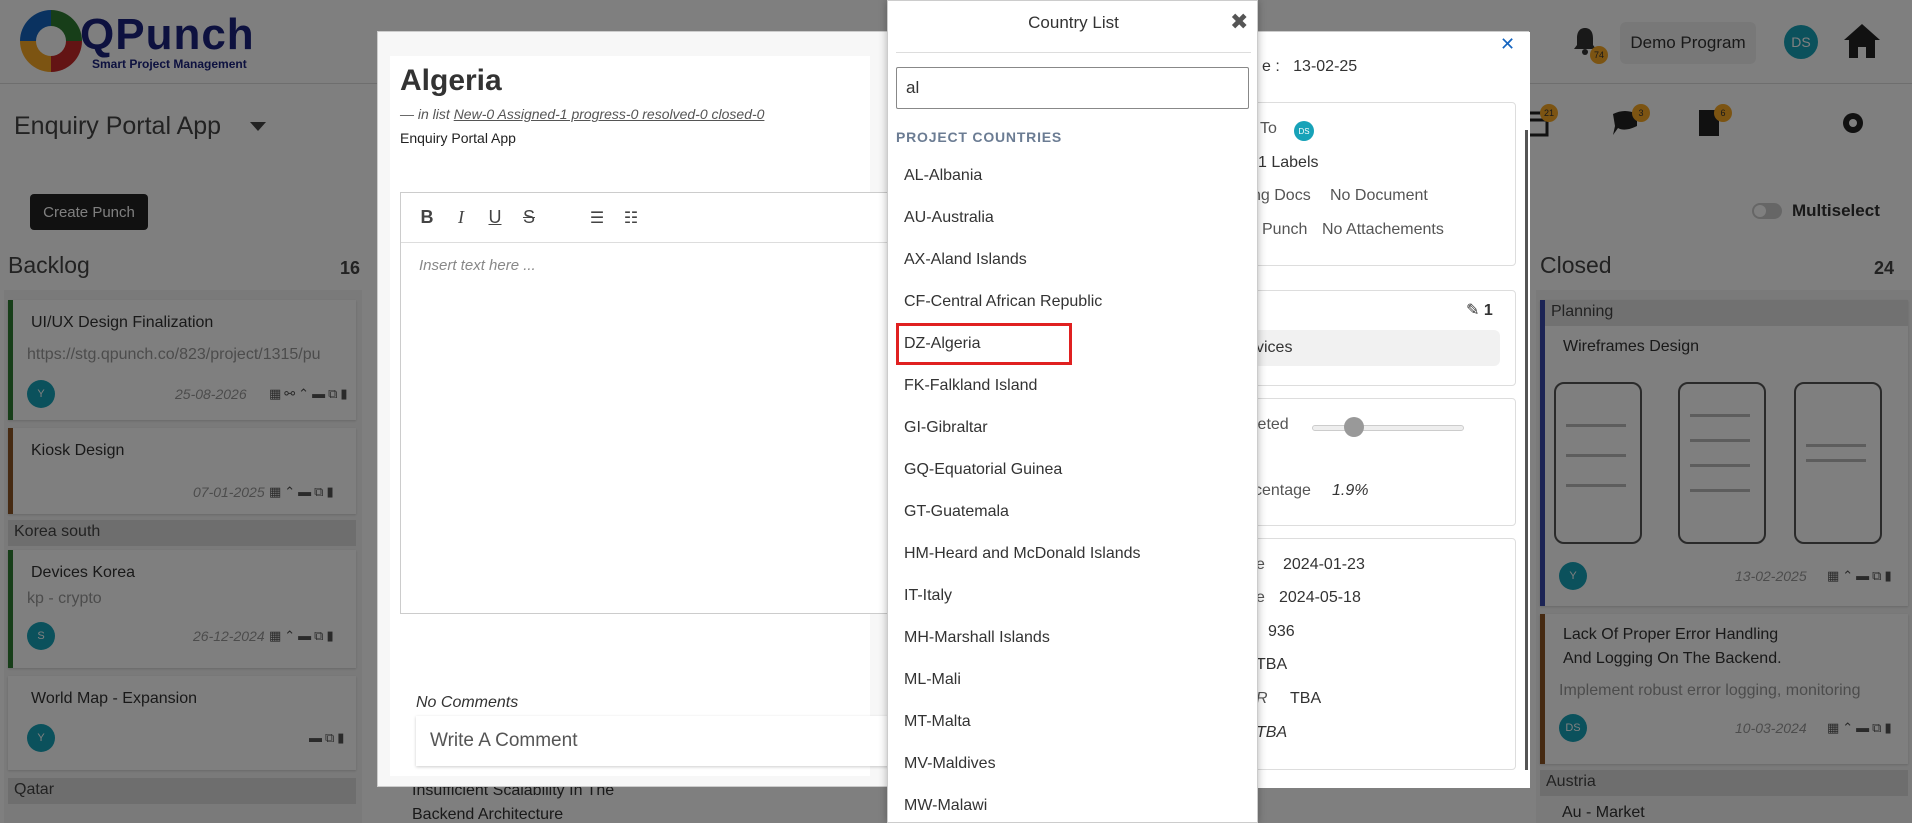  I want to click on editor-toolbar: B I U S ☰ ☷, so click(660, 218).